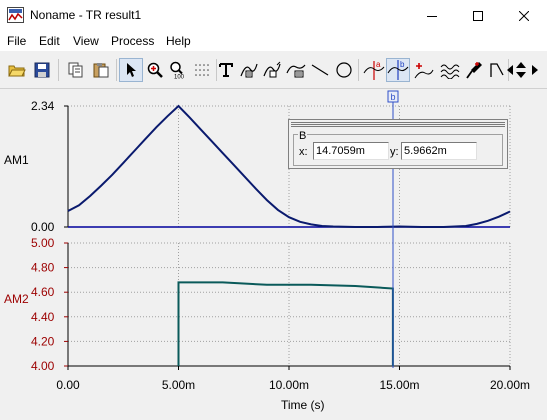 Image resolution: width=547 pixels, height=420 pixels. What do you see at coordinates (43, 366) in the screenshot?
I see `y-tick-label: 4.00` at bounding box center [43, 366].